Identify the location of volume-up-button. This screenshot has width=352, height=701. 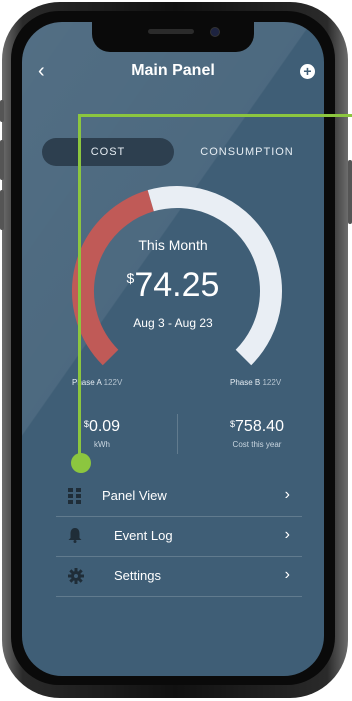
(2, 160).